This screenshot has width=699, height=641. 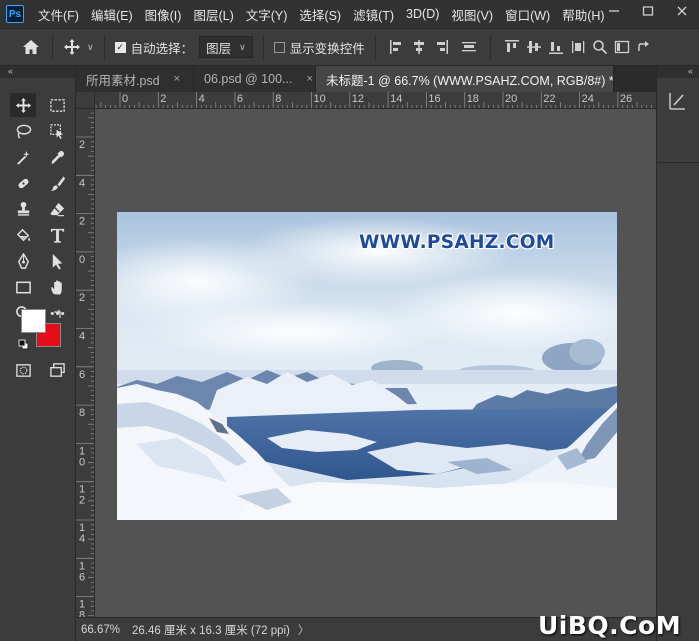 I want to click on right-panel-dock: «, so click(x=677, y=353).